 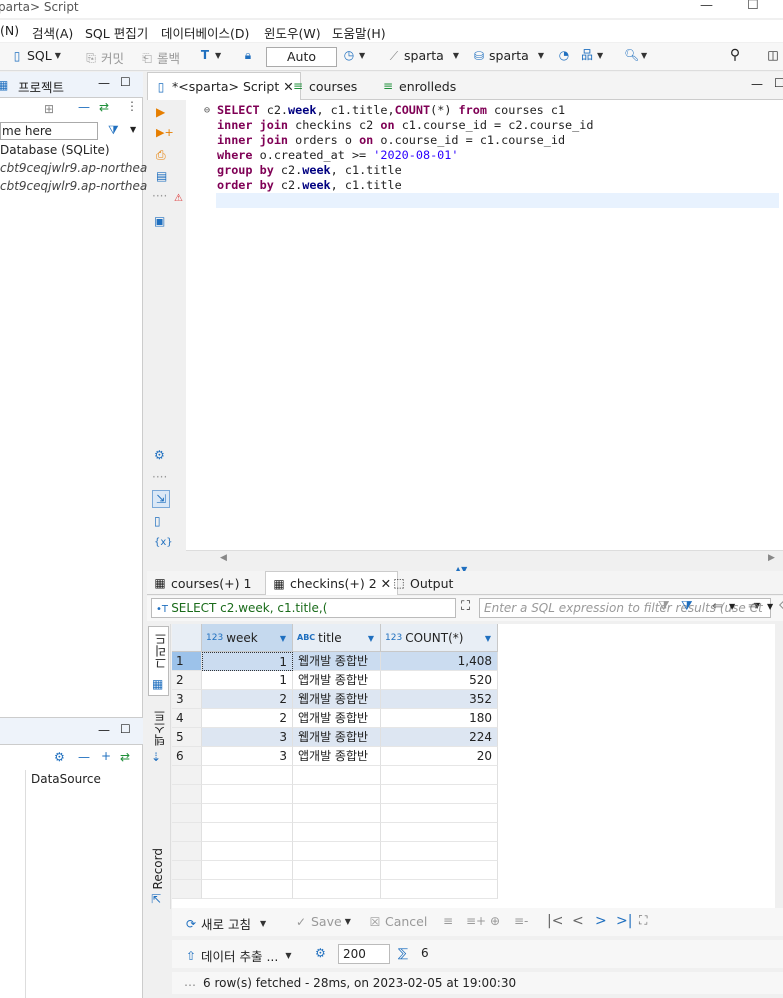 What do you see at coordinates (224, 86) in the screenshot?
I see `tab-script: ▯ *<sparta> Script ✕` at bounding box center [224, 86].